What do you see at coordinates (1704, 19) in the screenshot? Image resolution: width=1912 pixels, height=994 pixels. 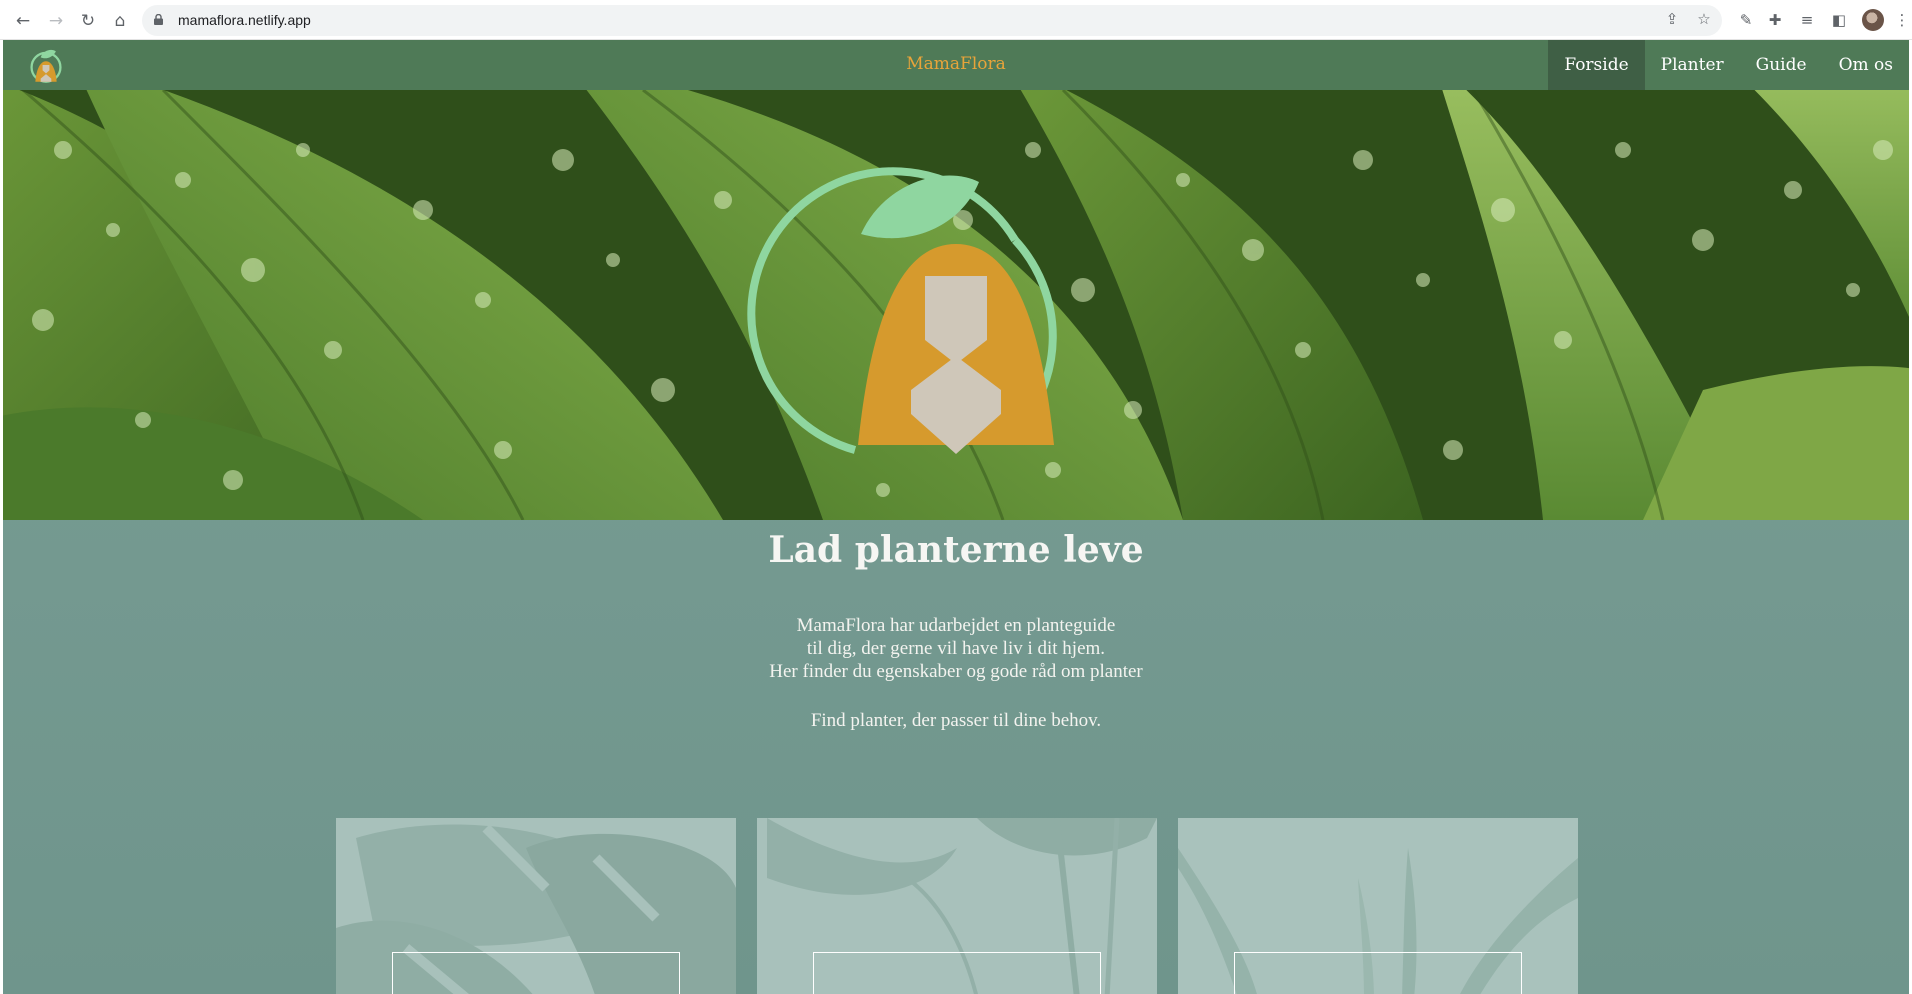 I see `star-icon: ☆` at bounding box center [1704, 19].